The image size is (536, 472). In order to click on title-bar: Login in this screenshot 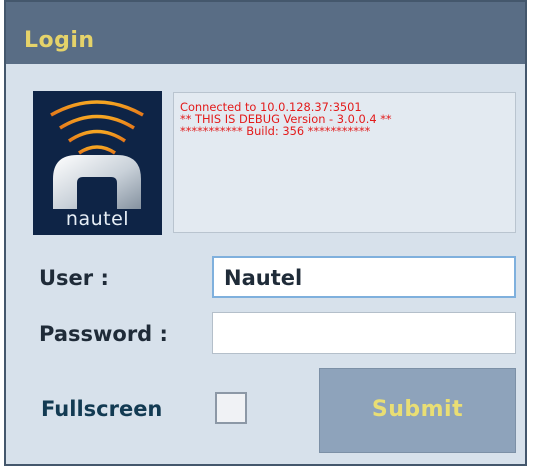, I will do `click(265, 33)`.